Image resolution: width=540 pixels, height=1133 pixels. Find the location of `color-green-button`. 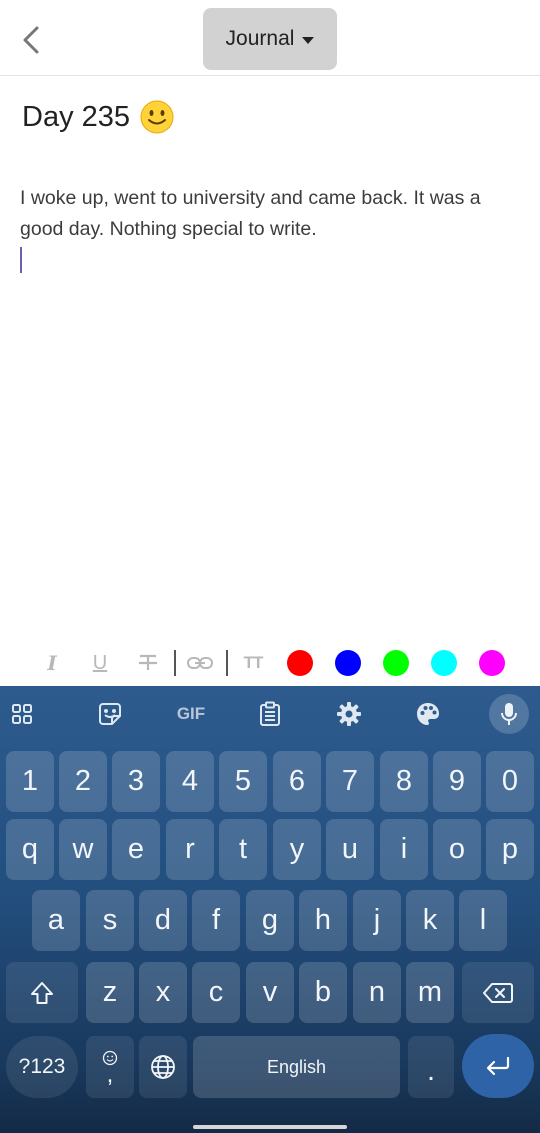

color-green-button is located at coordinates (396, 663).